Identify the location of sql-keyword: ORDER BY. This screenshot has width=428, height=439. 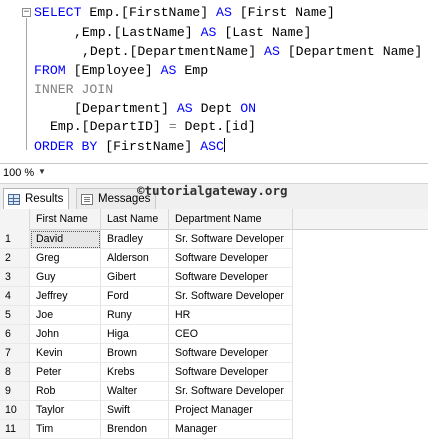
(66, 146).